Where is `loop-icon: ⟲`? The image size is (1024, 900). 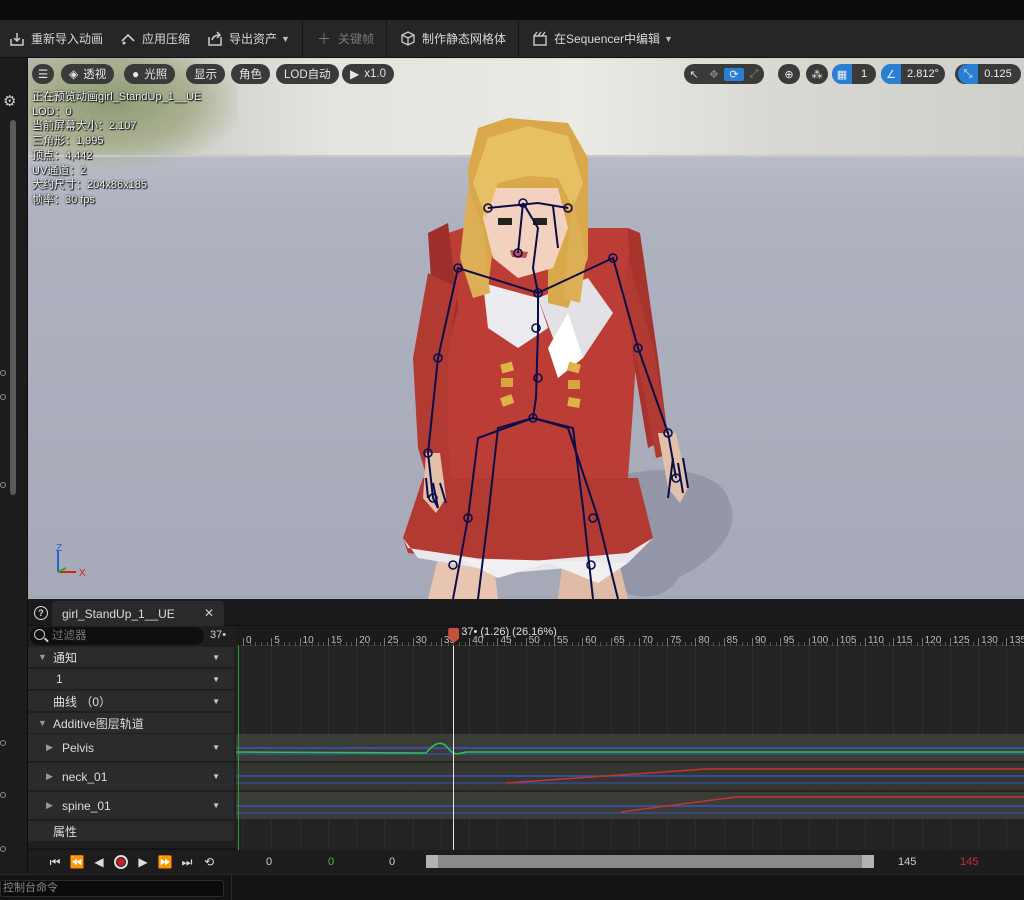 loop-icon: ⟲ is located at coordinates (209, 862).